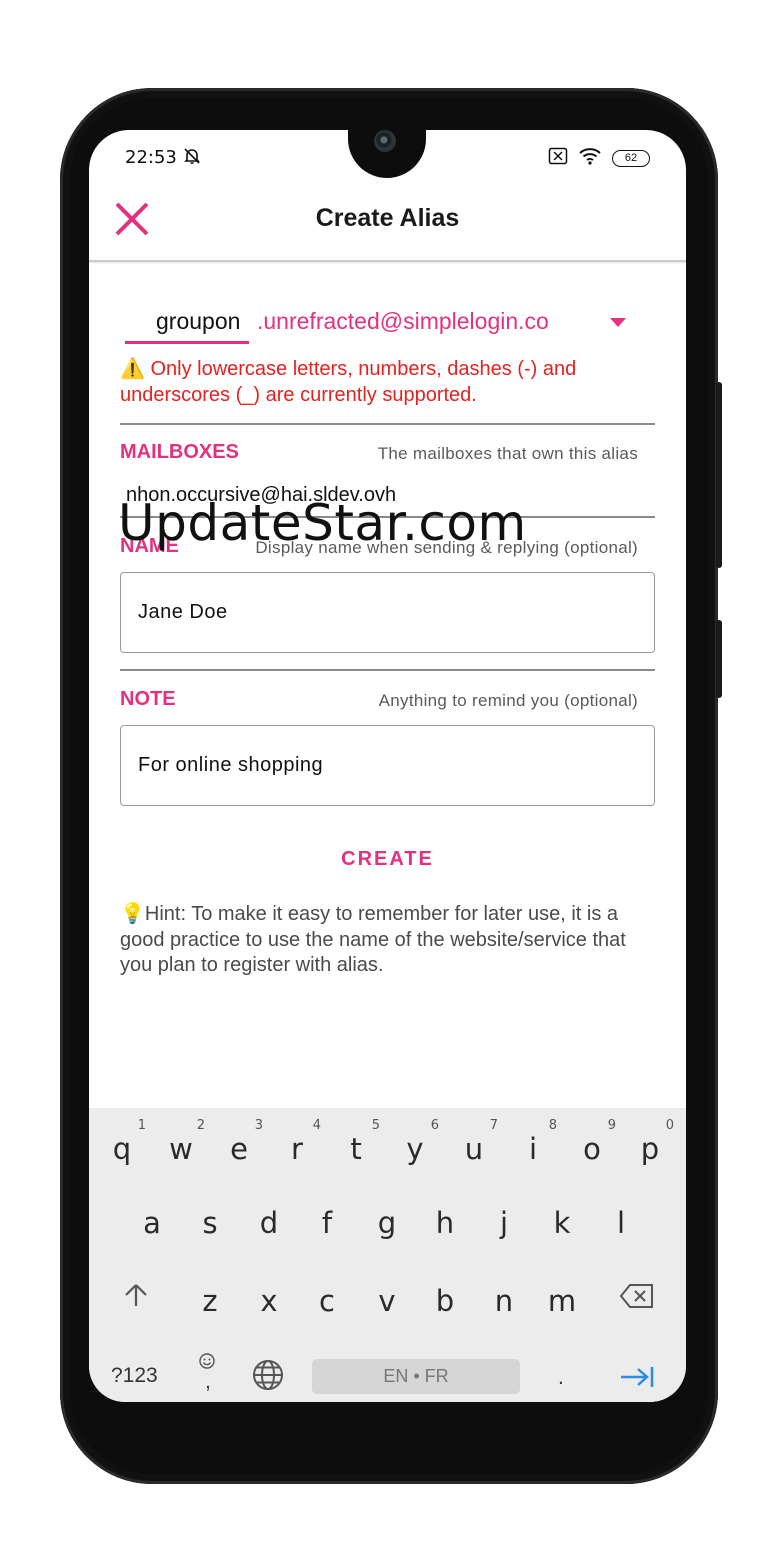 This screenshot has height=1560, width=780. I want to click on note-hint: Anything to remind you (optional), so click(508, 700).